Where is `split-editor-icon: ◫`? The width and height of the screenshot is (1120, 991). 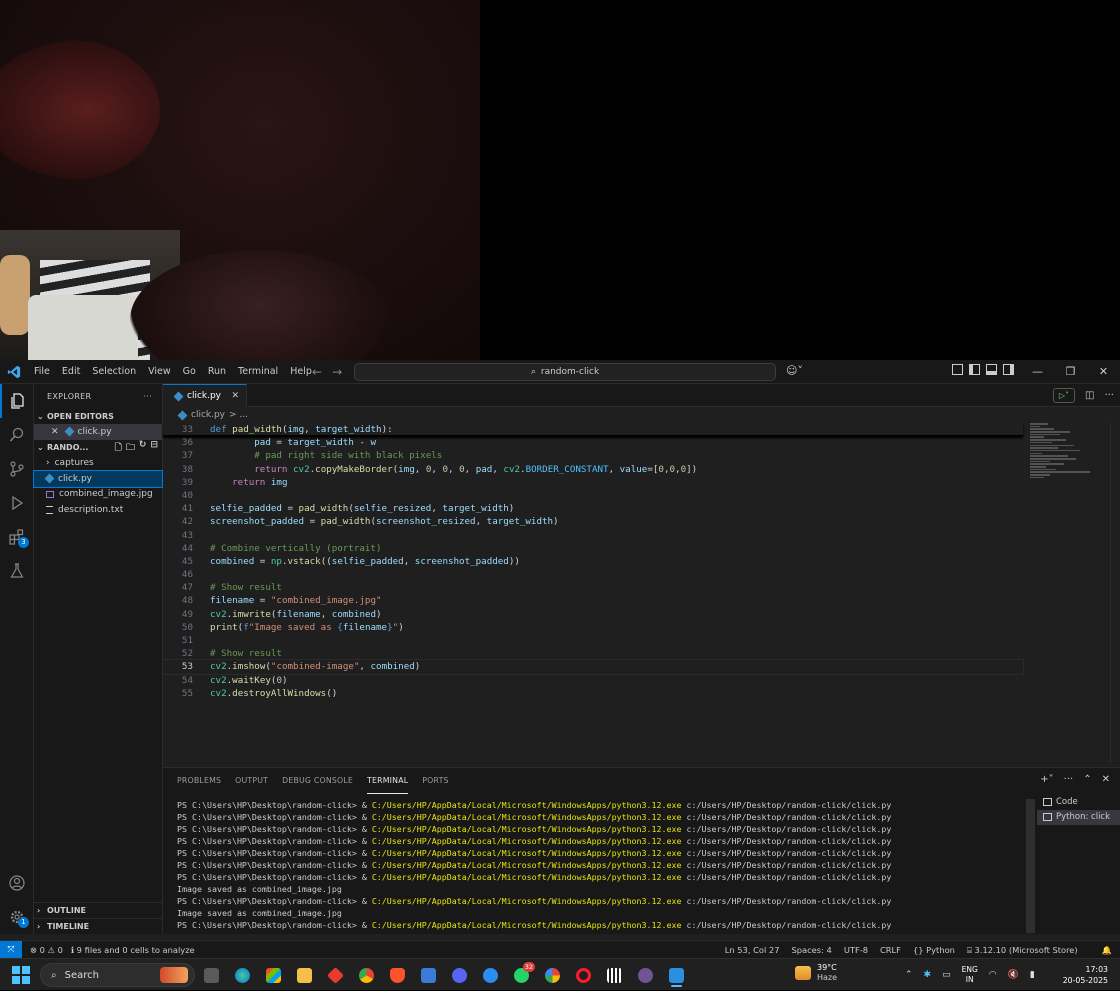 split-editor-icon: ◫ is located at coordinates (1089, 395).